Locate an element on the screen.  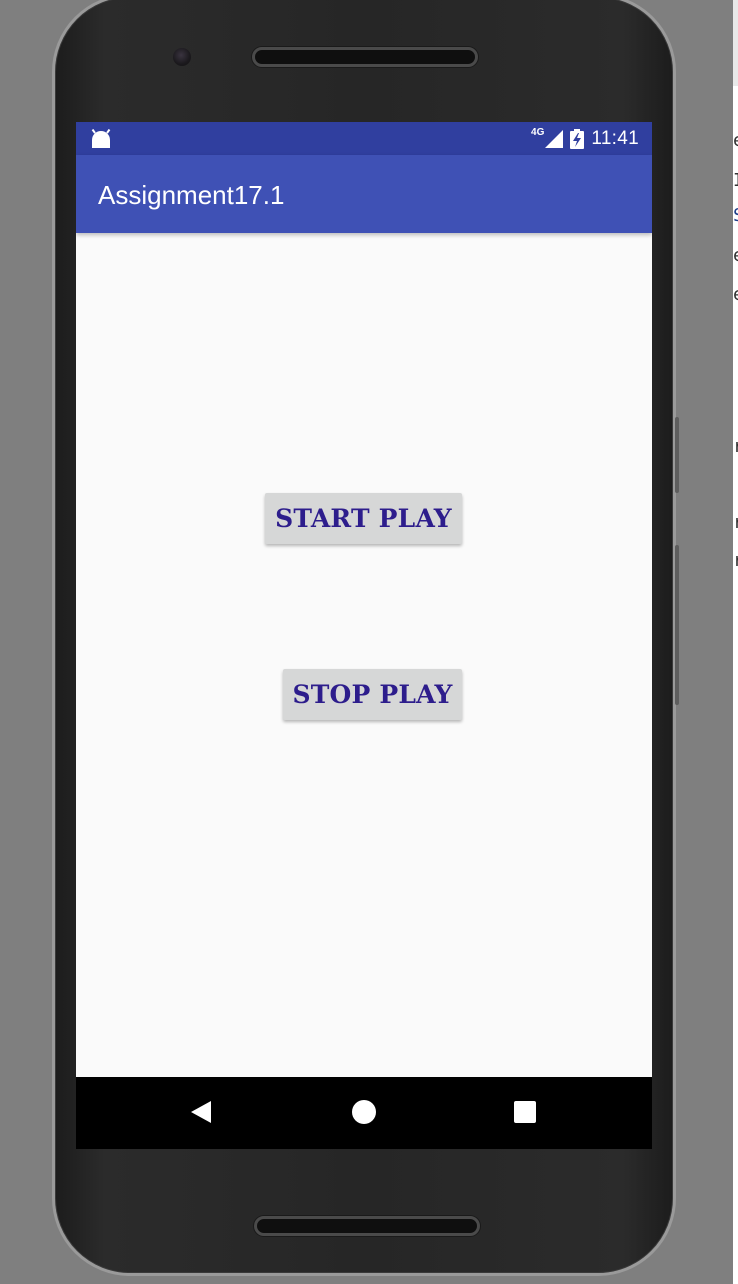
status-bar: 4G 11:41 is located at coordinates (364, 138).